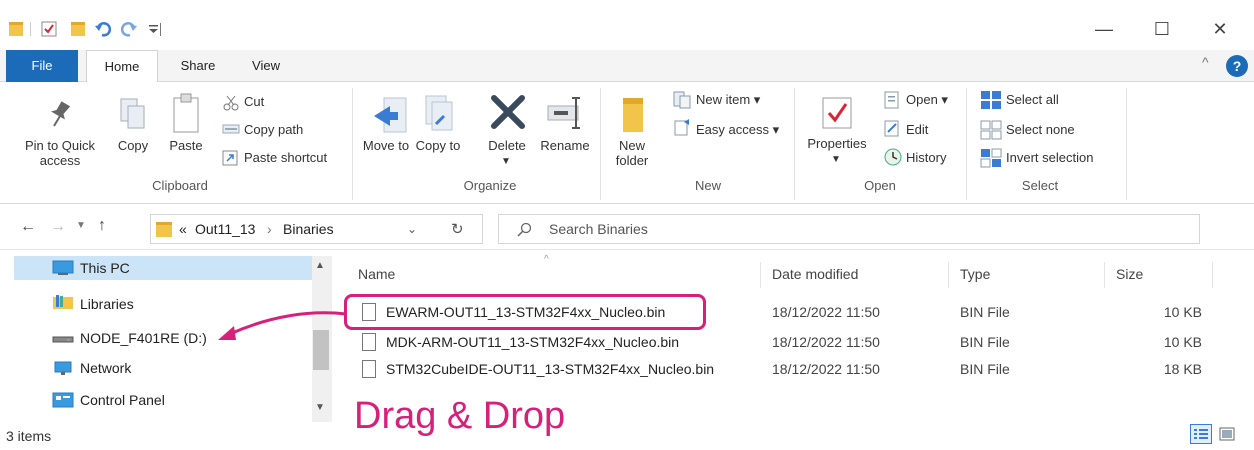 This screenshot has height=450, width=1254. Describe the element at coordinates (105, 268) in the screenshot. I see `nav-item-this-pc: This PC` at that location.